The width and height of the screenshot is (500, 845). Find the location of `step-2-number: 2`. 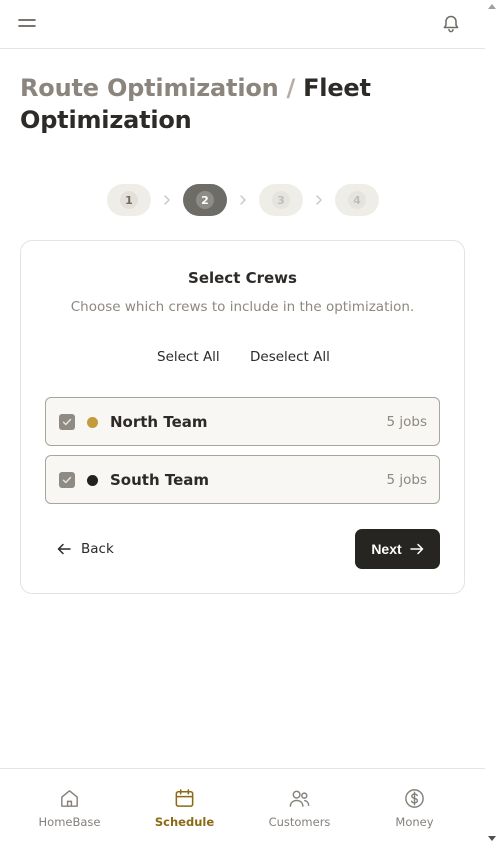

step-2-number: 2 is located at coordinates (205, 200).